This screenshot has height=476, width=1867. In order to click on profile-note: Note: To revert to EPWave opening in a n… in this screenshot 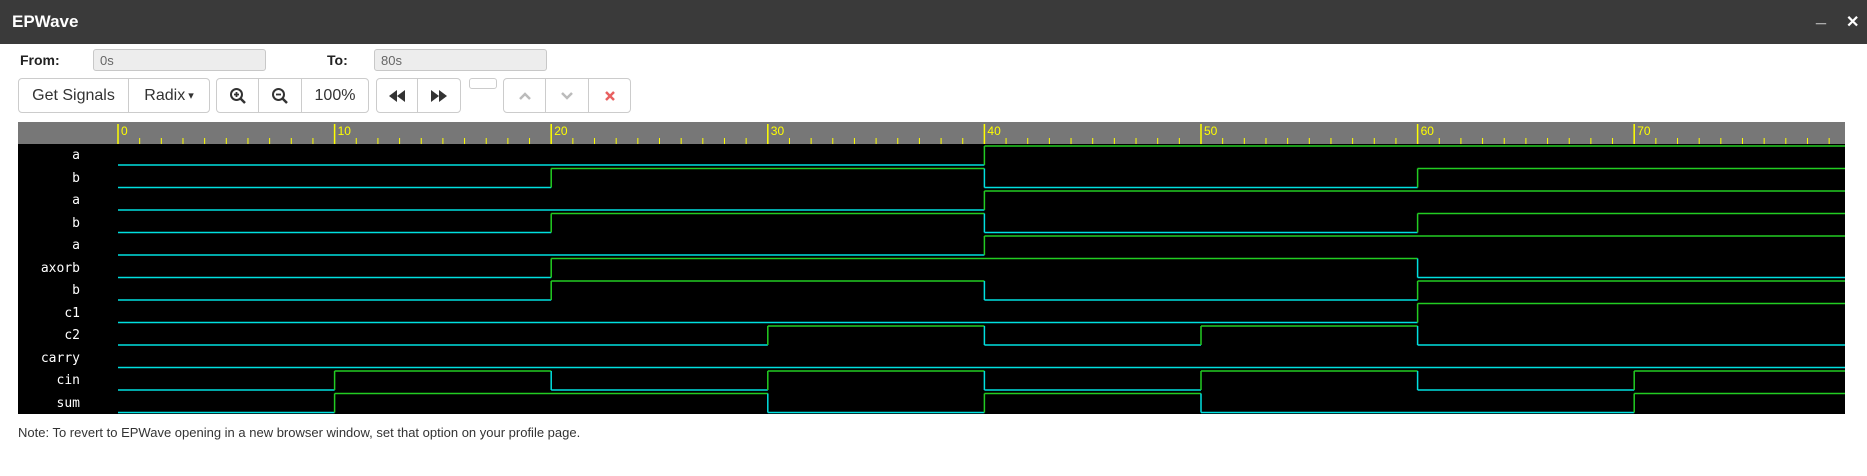, I will do `click(299, 432)`.